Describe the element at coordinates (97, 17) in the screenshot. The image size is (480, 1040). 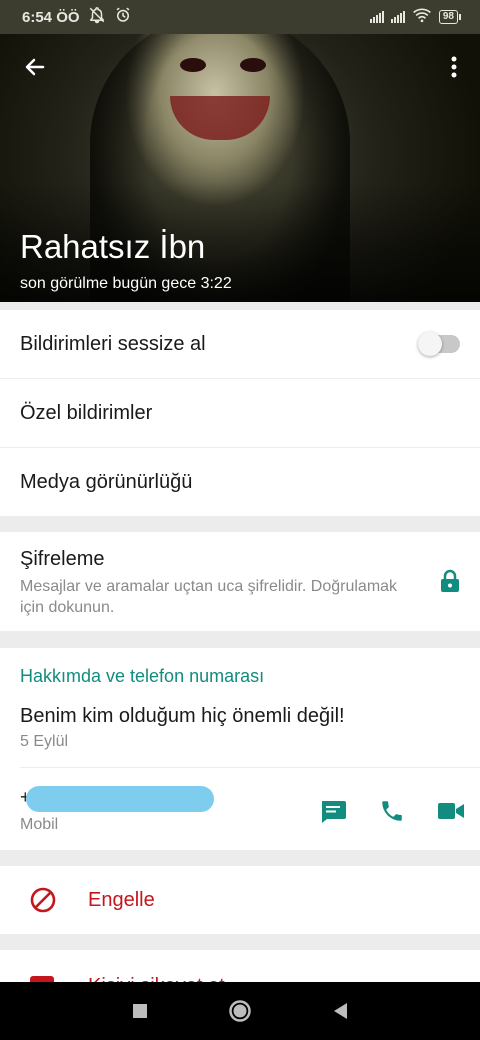
I see `mute-notification-icon` at that location.